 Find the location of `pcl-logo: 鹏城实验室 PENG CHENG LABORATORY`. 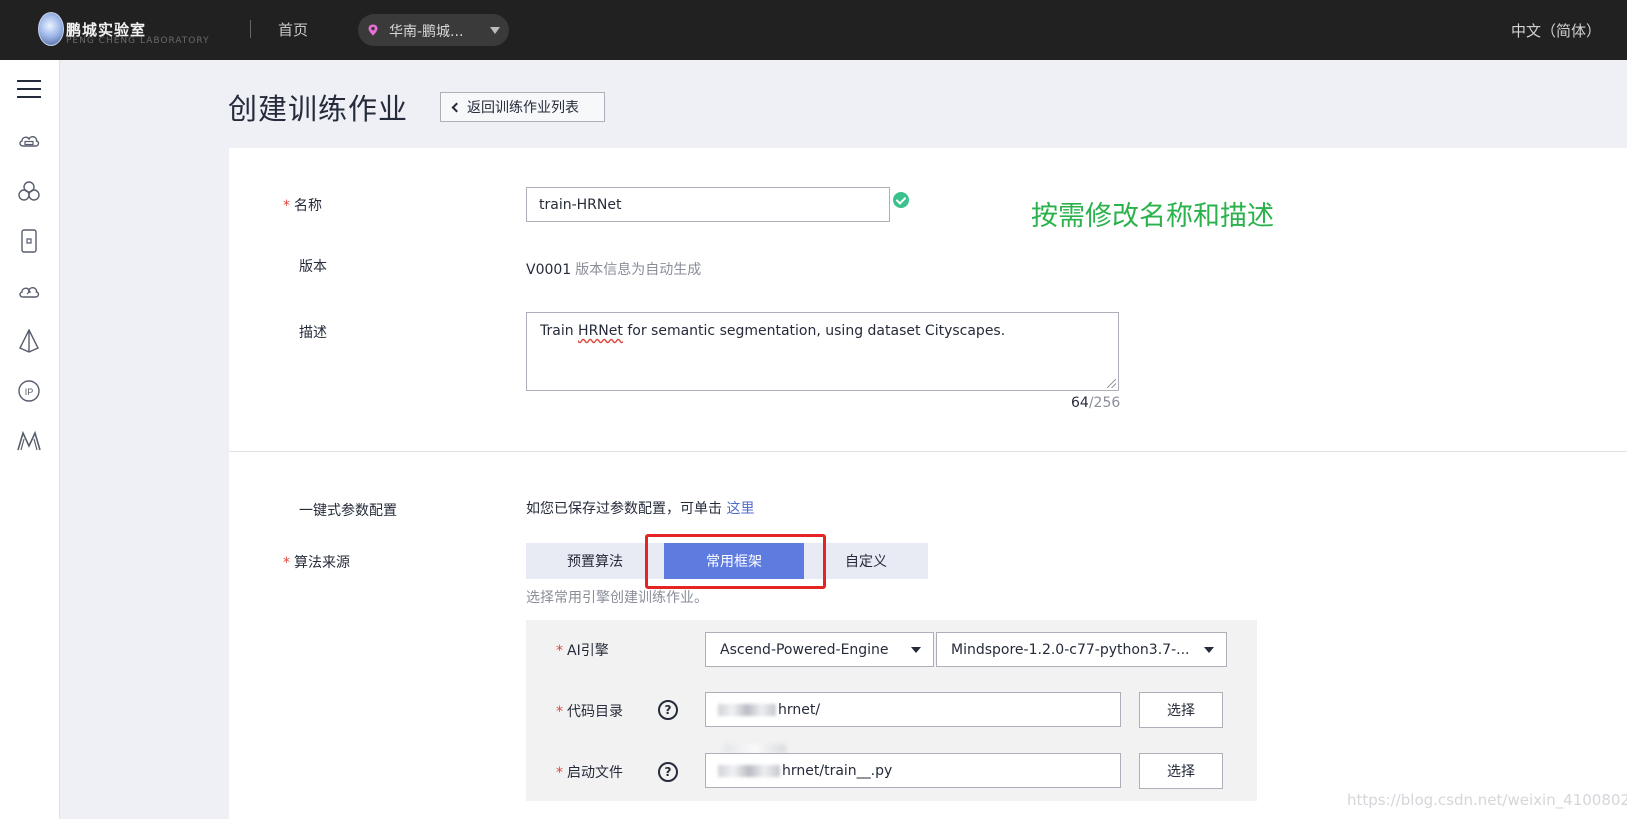

pcl-logo: 鹏城实验室 PENG CHENG LABORATORY is located at coordinates (128, 30).